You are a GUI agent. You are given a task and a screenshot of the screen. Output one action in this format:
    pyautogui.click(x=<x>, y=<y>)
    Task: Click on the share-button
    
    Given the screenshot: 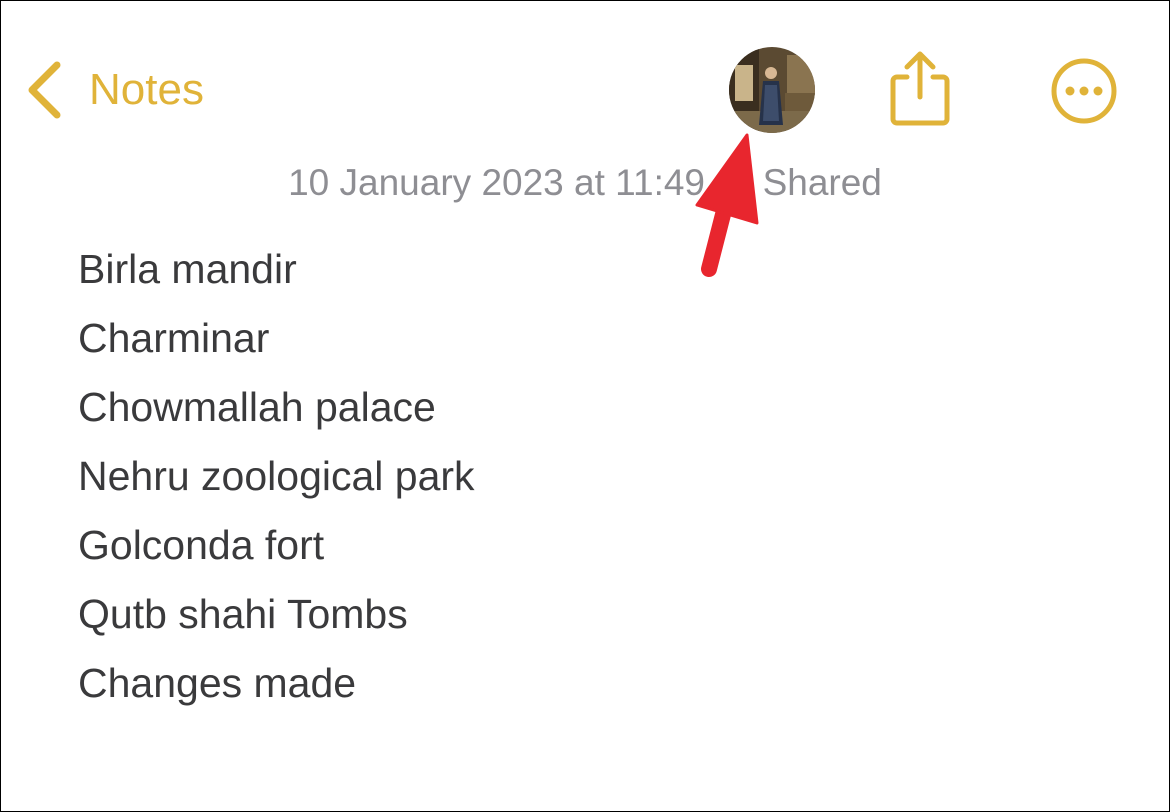 What is the action you would take?
    pyautogui.click(x=920, y=88)
    